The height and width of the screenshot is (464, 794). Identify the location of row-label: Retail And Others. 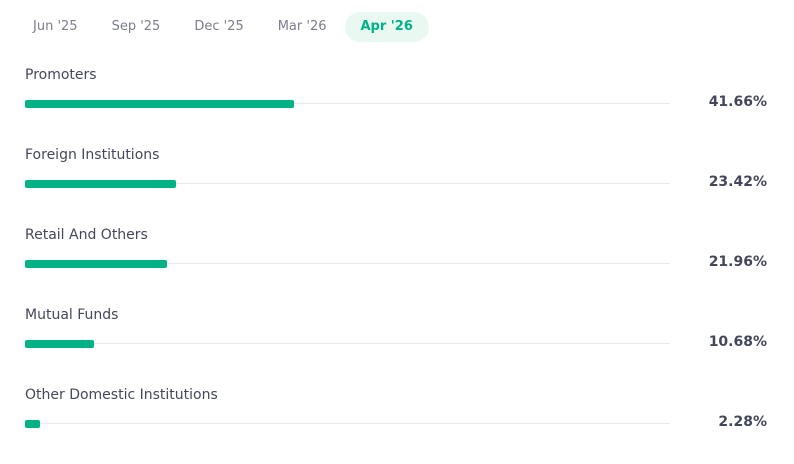
(86, 235).